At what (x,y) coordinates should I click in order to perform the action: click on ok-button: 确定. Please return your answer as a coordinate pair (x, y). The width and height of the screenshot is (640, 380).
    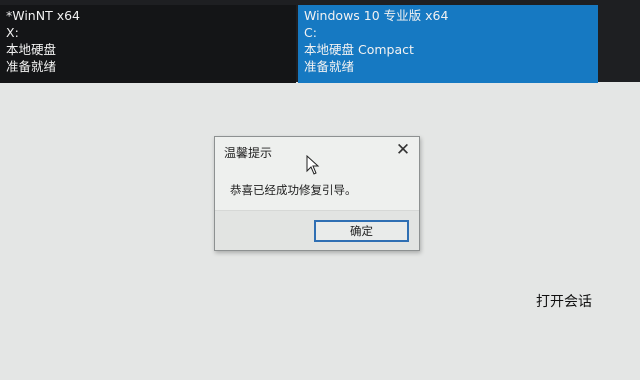
    Looking at the image, I should click on (361, 231).